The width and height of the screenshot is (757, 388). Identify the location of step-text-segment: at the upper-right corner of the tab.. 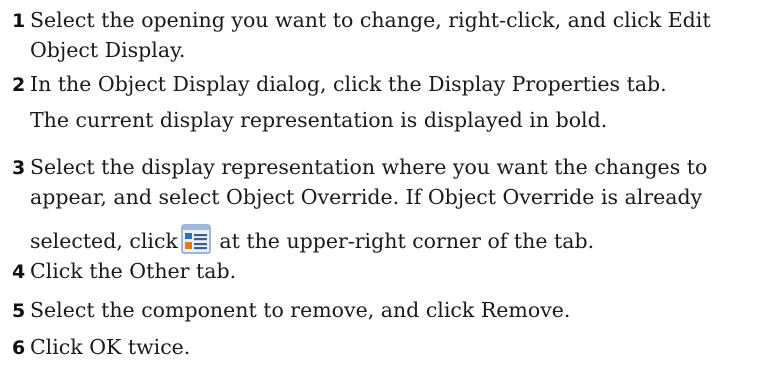
(407, 241).